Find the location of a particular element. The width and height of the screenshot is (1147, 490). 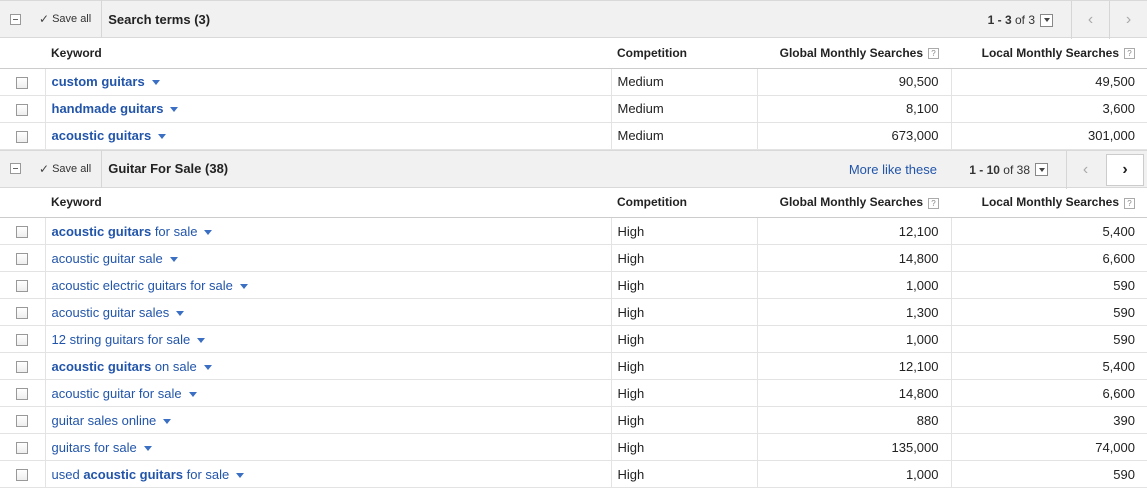

keyword-text: on sale is located at coordinates (174, 366).